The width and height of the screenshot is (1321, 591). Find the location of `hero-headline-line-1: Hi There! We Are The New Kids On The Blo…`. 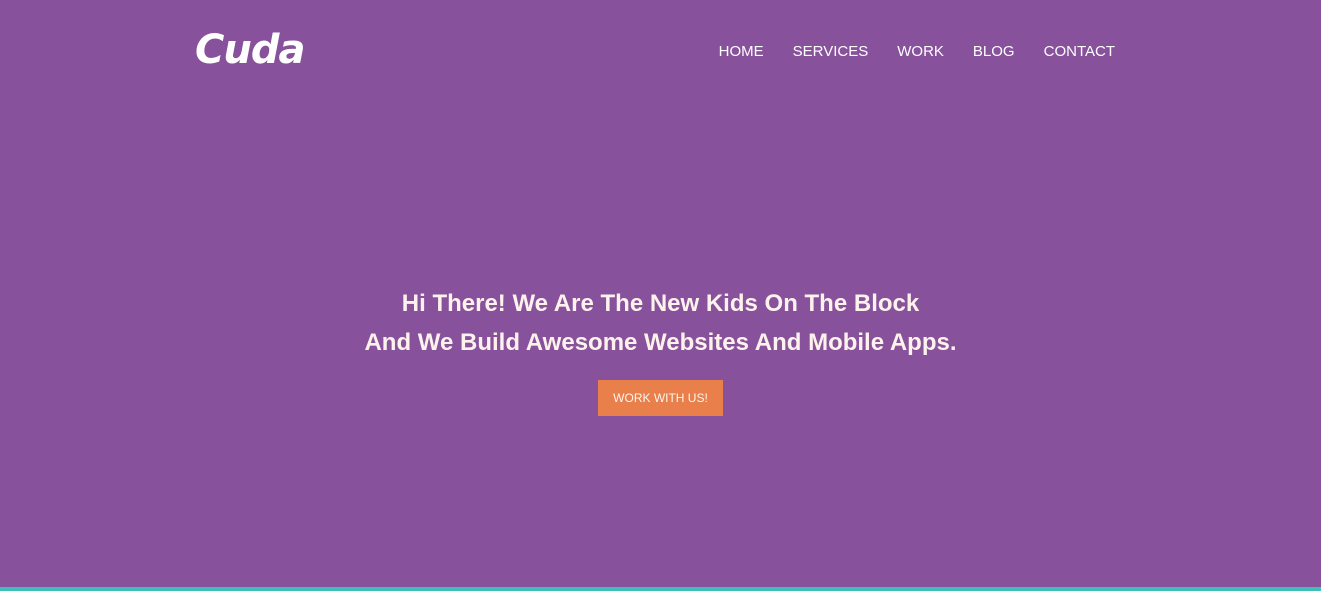

hero-headline-line-1: Hi There! We Are The New Kids On The Blo… is located at coordinates (660, 303).